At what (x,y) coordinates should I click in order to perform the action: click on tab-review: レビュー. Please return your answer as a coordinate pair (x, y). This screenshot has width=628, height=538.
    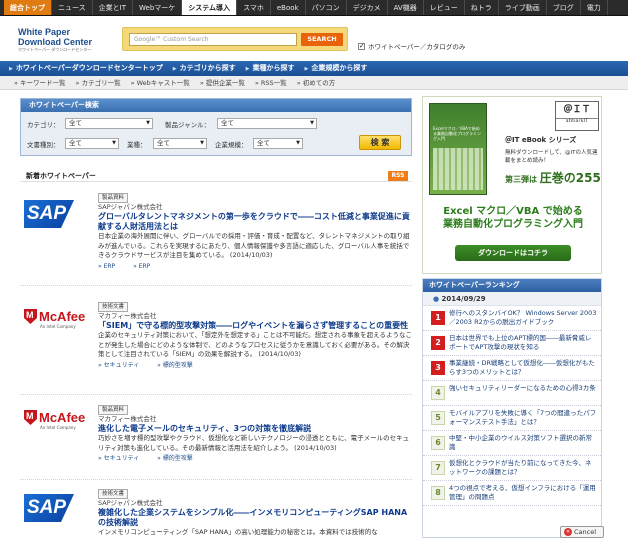
    Looking at the image, I should click on (444, 7).